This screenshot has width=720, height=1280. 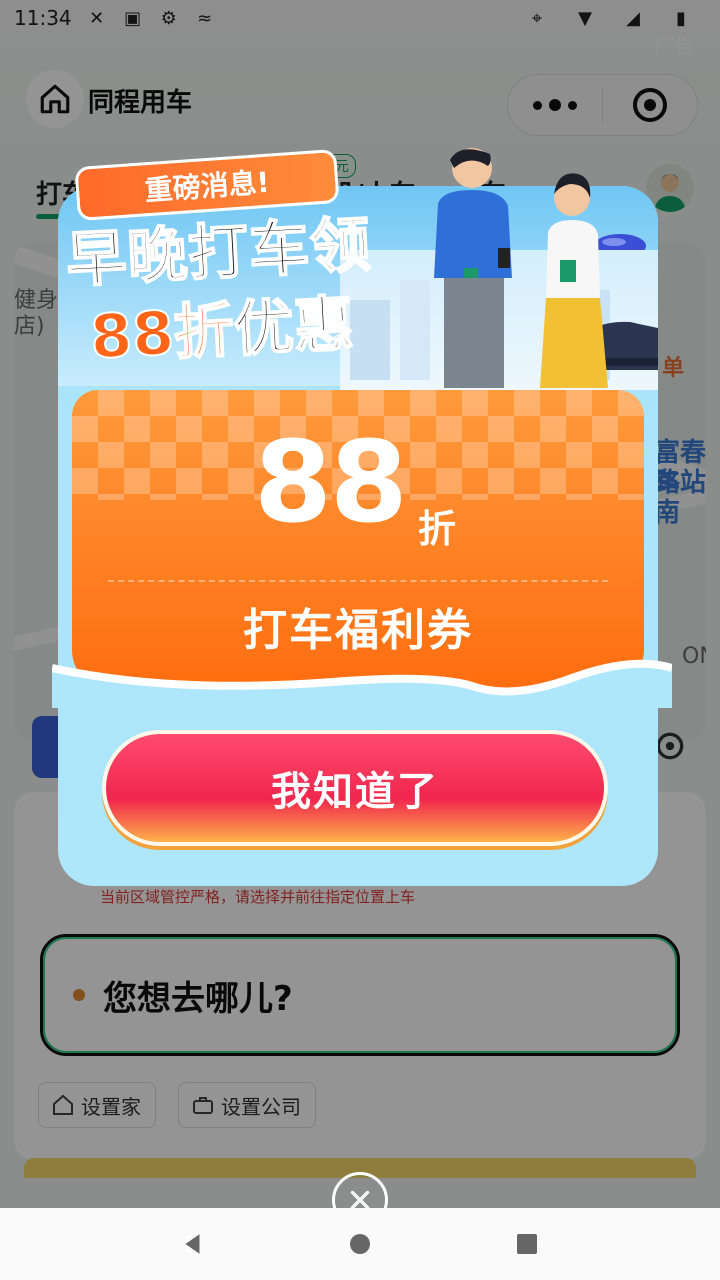 I want to click on coupon-divider, so click(x=358, y=581).